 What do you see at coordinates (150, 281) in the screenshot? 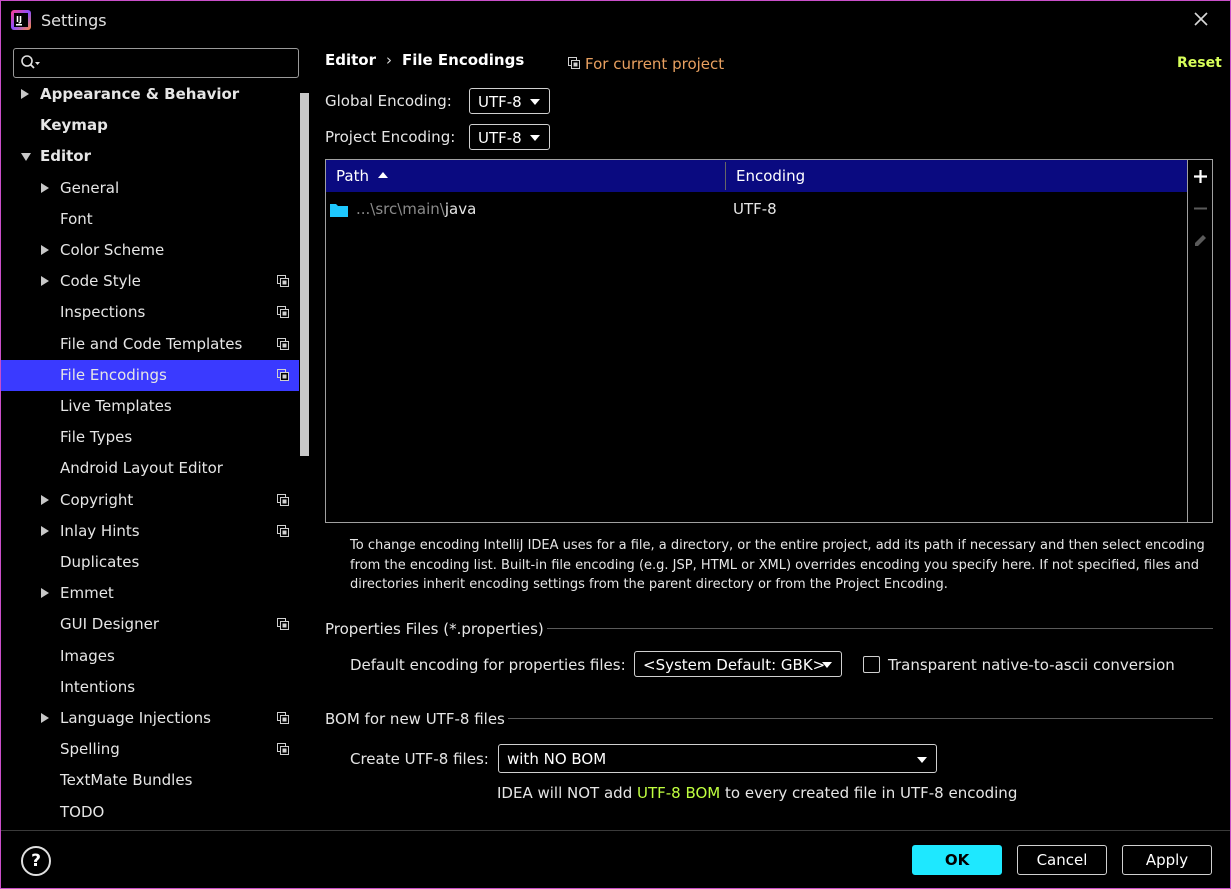
I see `tree-item: Code Style` at bounding box center [150, 281].